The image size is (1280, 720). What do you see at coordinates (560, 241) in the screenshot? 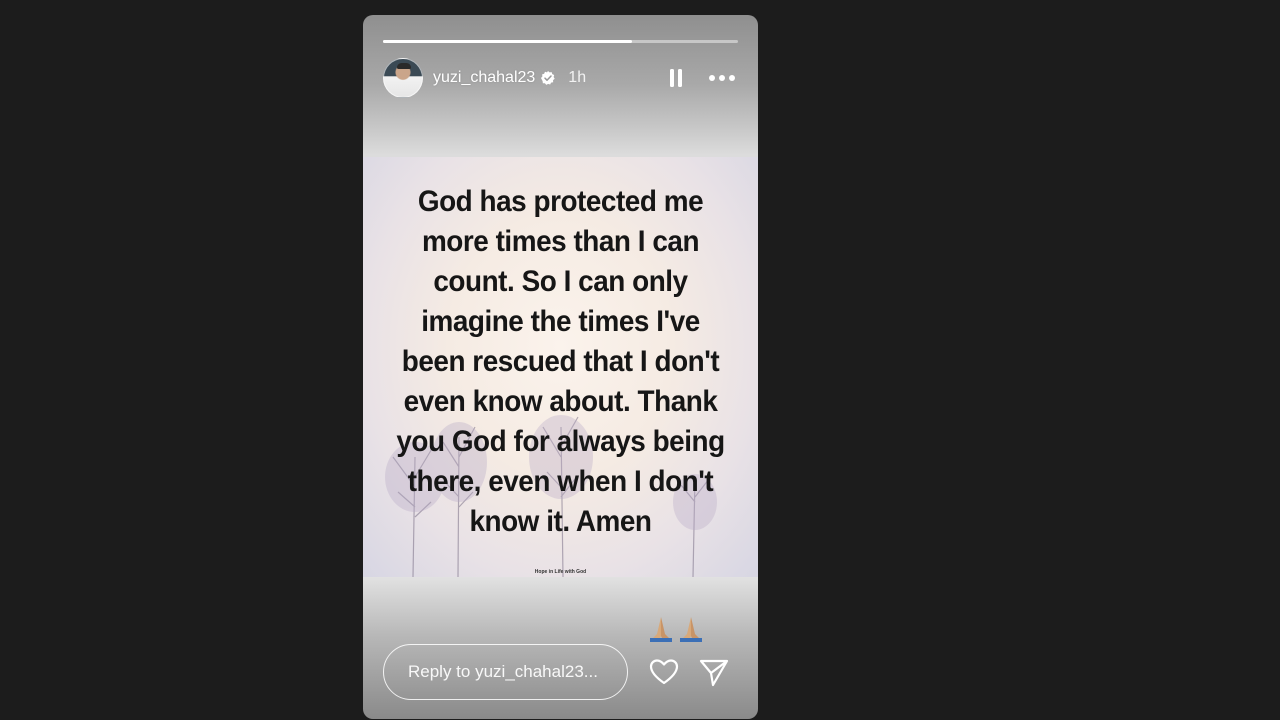
I see `quote-line: more times than I can` at bounding box center [560, 241].